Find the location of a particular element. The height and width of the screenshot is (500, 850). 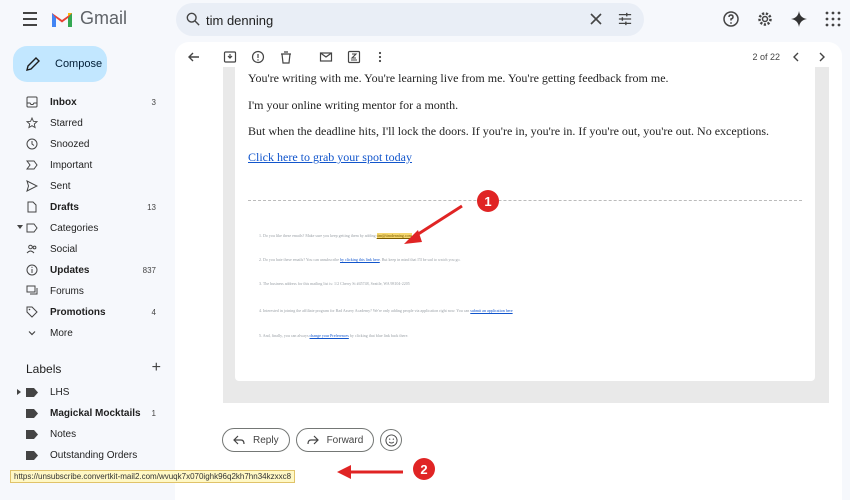

caret-down-icon is located at coordinates (20, 227).